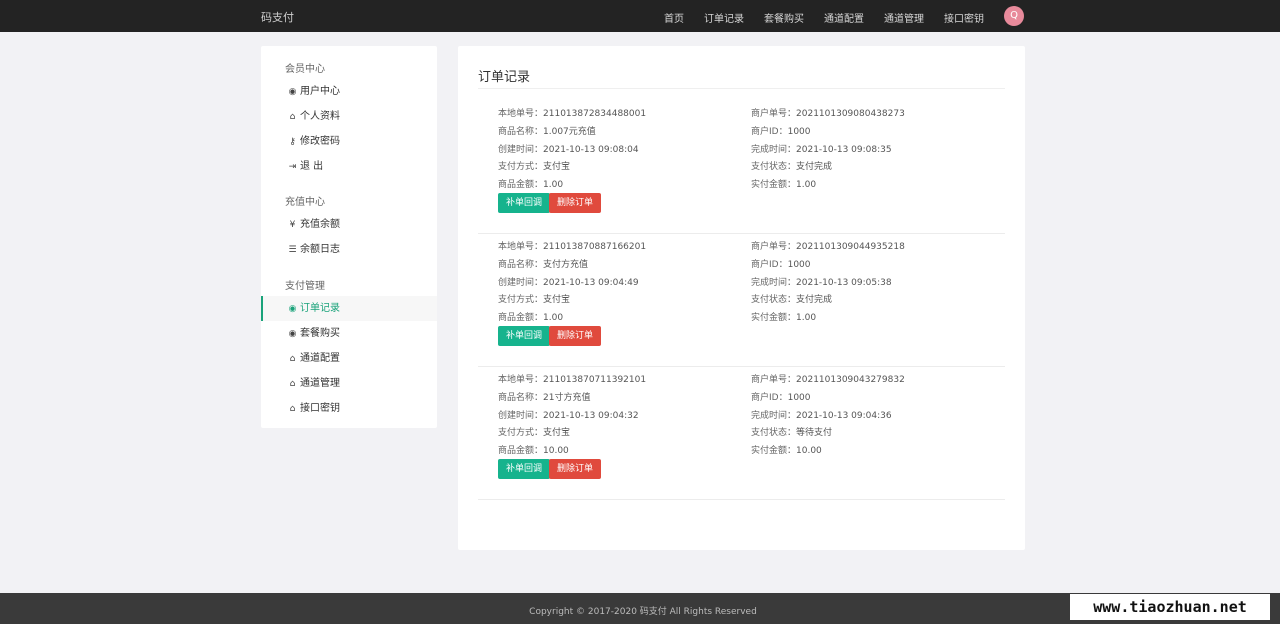  I want to click on field-label: 商品名称：, so click(521, 131).